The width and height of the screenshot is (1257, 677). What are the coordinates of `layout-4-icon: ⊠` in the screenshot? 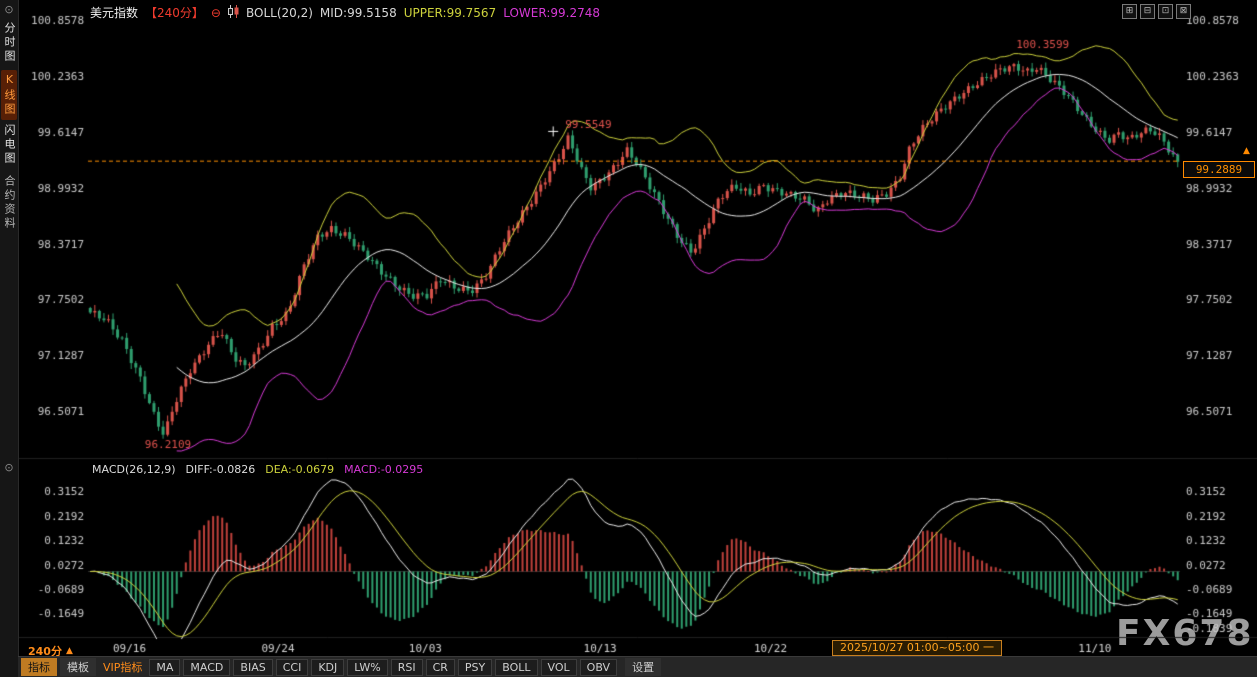 It's located at (1183, 11).